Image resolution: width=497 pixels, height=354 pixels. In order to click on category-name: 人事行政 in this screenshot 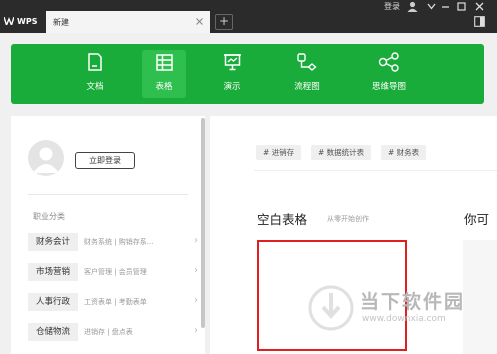, I will do `click(53, 302)`.